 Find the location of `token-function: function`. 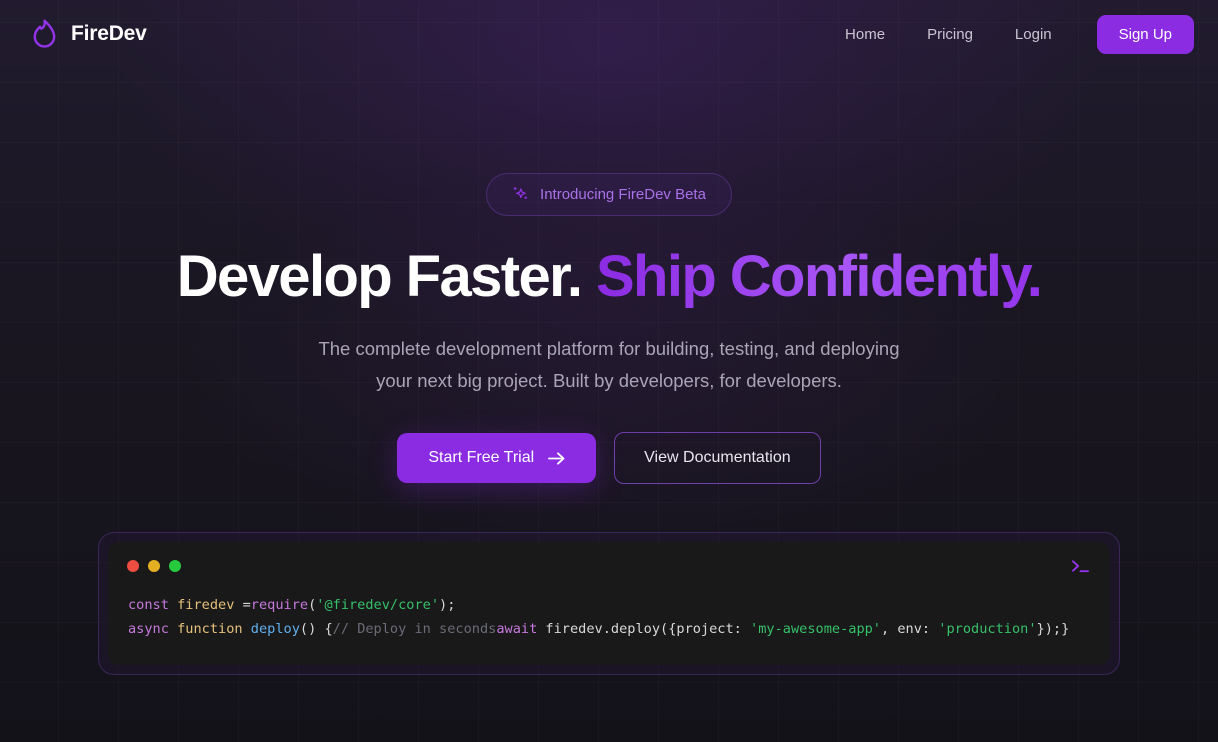

token-function: function is located at coordinates (210, 629).